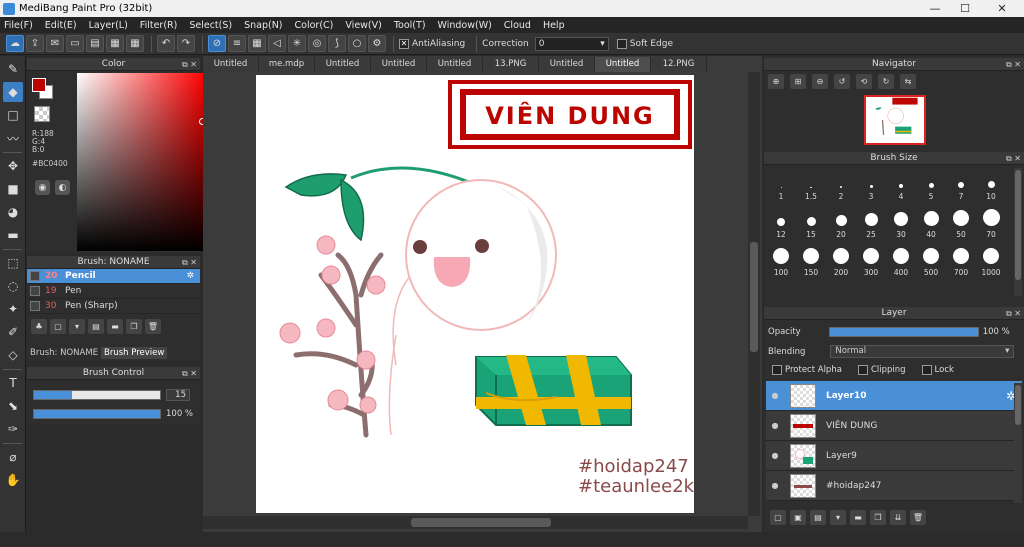 This screenshot has height=547, width=1024. What do you see at coordinates (134, 326) in the screenshot?
I see `duplicate-icon: ❐` at bounding box center [134, 326].